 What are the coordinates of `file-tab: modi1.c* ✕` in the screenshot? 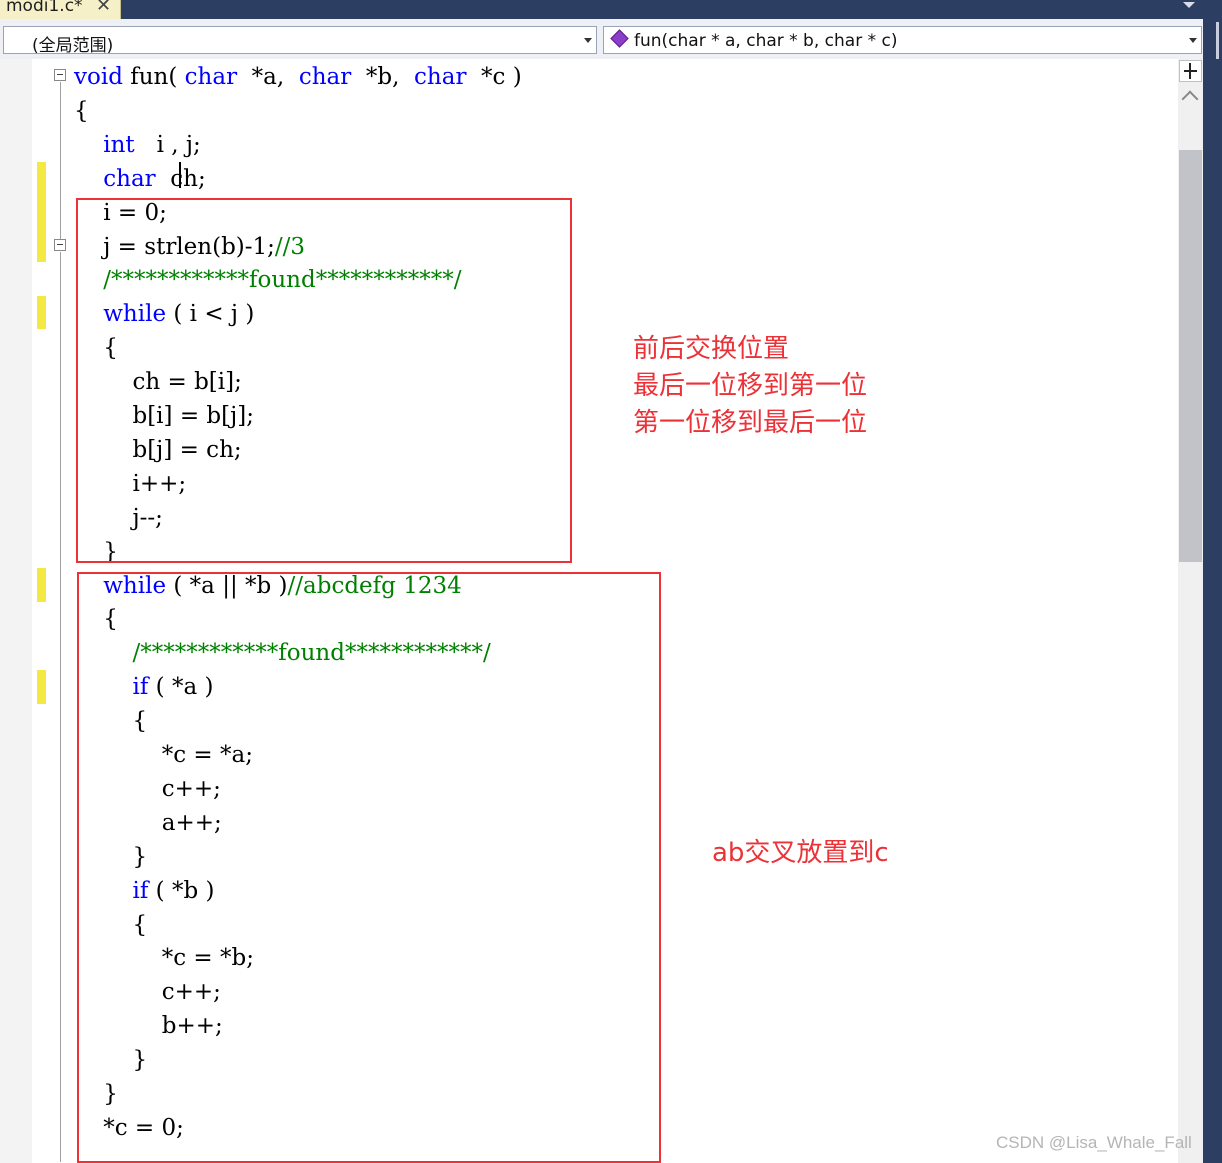 It's located at (60, 9).